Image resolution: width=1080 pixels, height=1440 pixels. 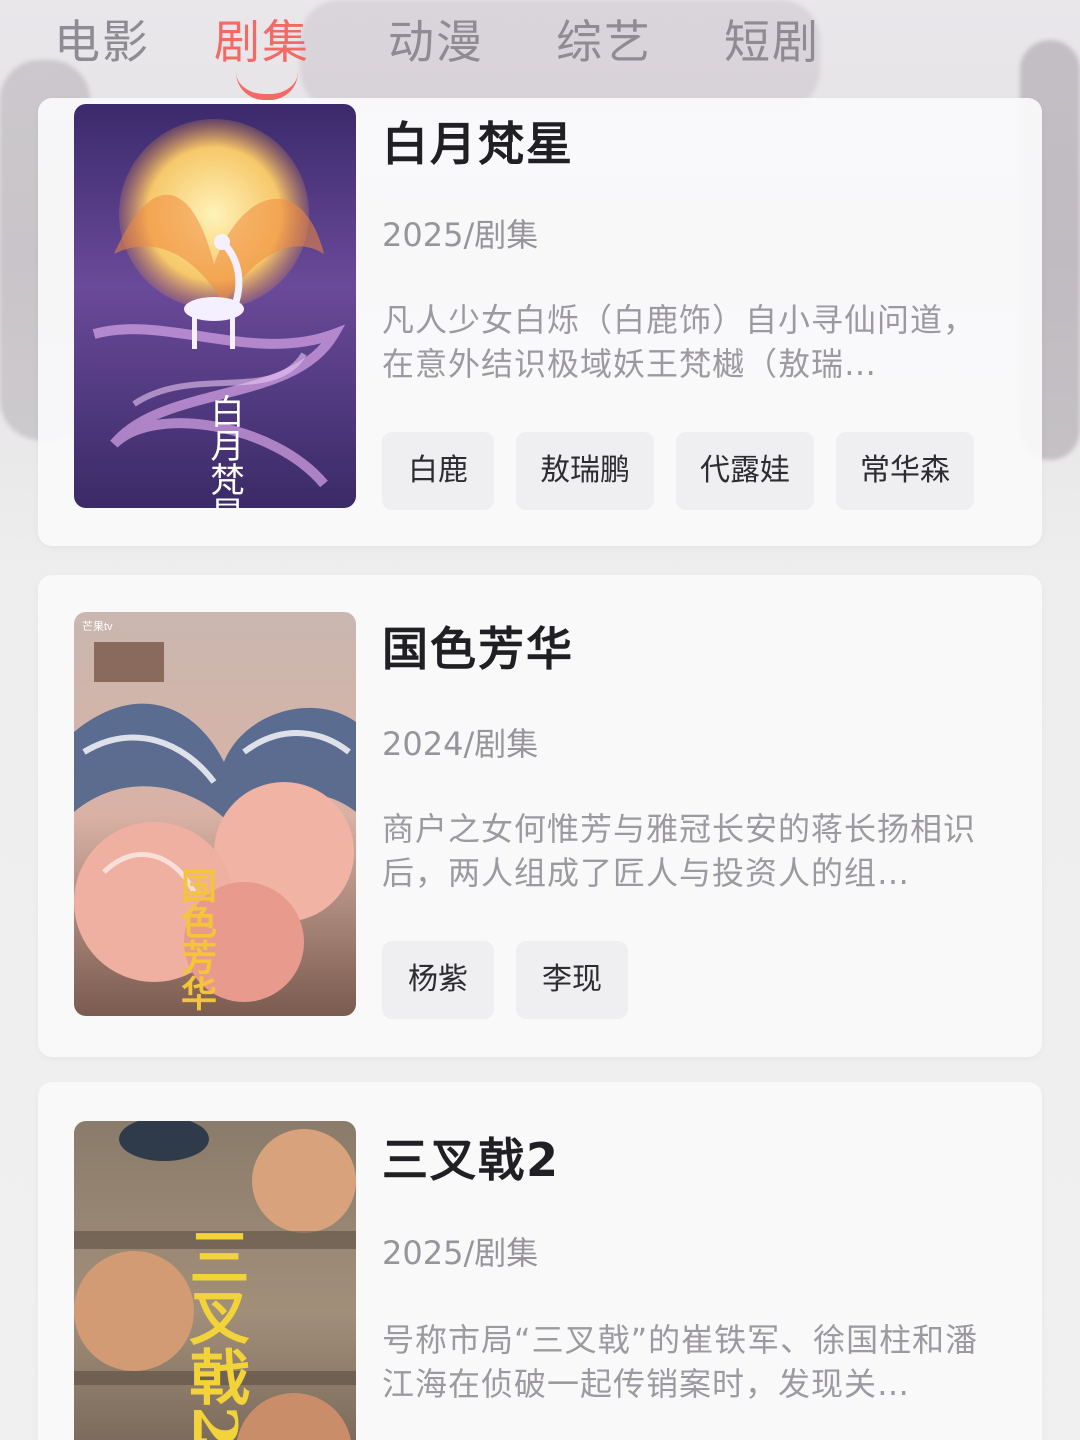 What do you see at coordinates (772, 42) in the screenshot?
I see `tab-short-drama: 短剧` at bounding box center [772, 42].